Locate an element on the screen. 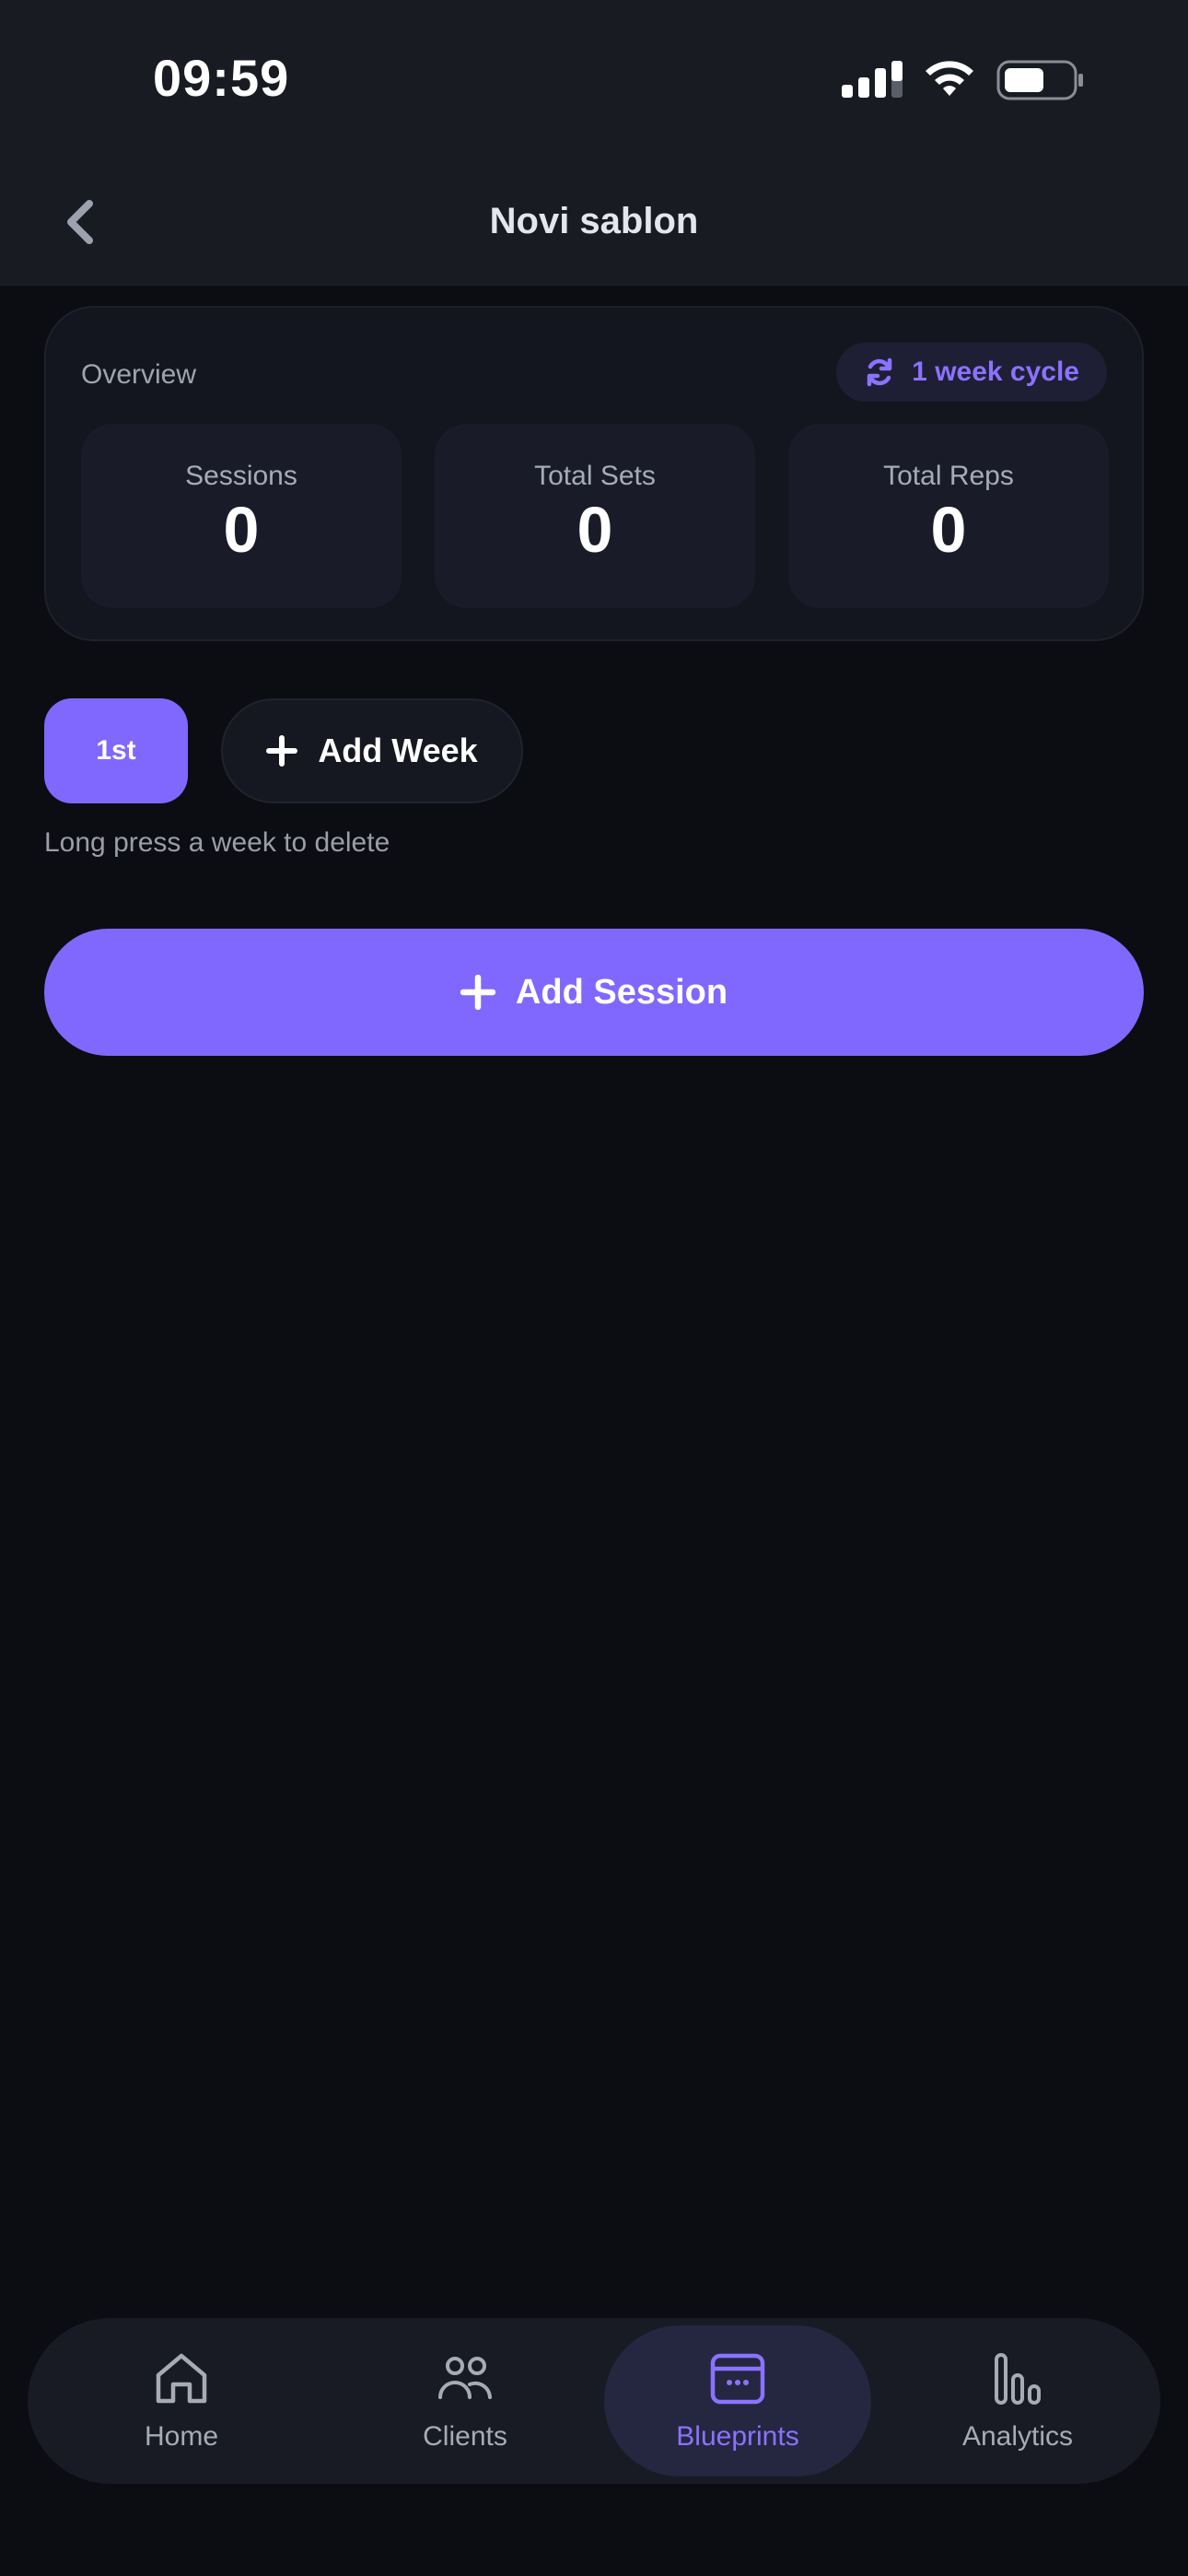 Image resolution: width=1188 pixels, height=2576 pixels. nav-analytics: Analytics is located at coordinates (1017, 2400).